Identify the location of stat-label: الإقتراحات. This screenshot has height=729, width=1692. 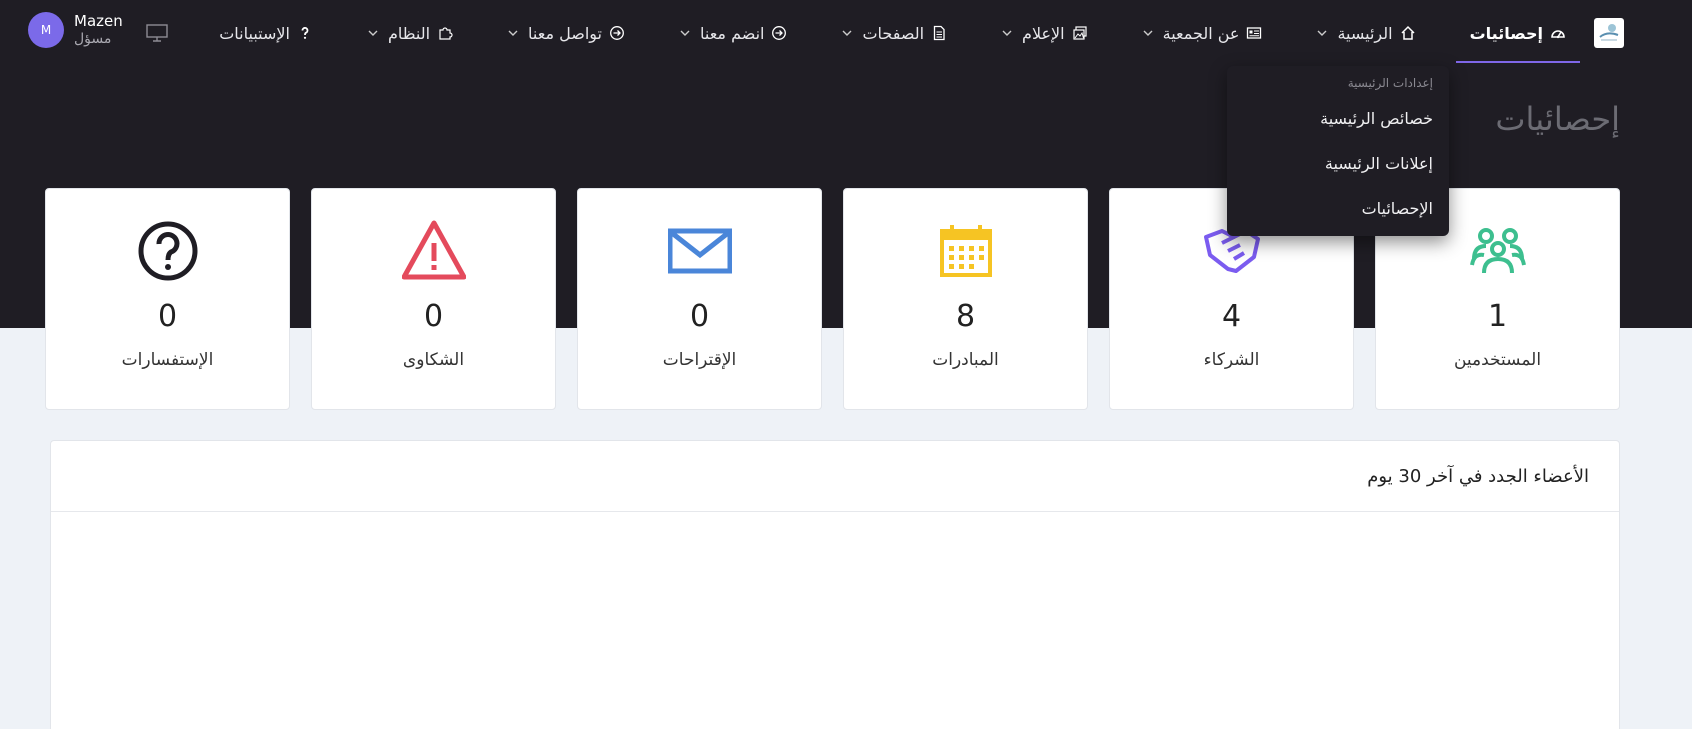
(699, 360).